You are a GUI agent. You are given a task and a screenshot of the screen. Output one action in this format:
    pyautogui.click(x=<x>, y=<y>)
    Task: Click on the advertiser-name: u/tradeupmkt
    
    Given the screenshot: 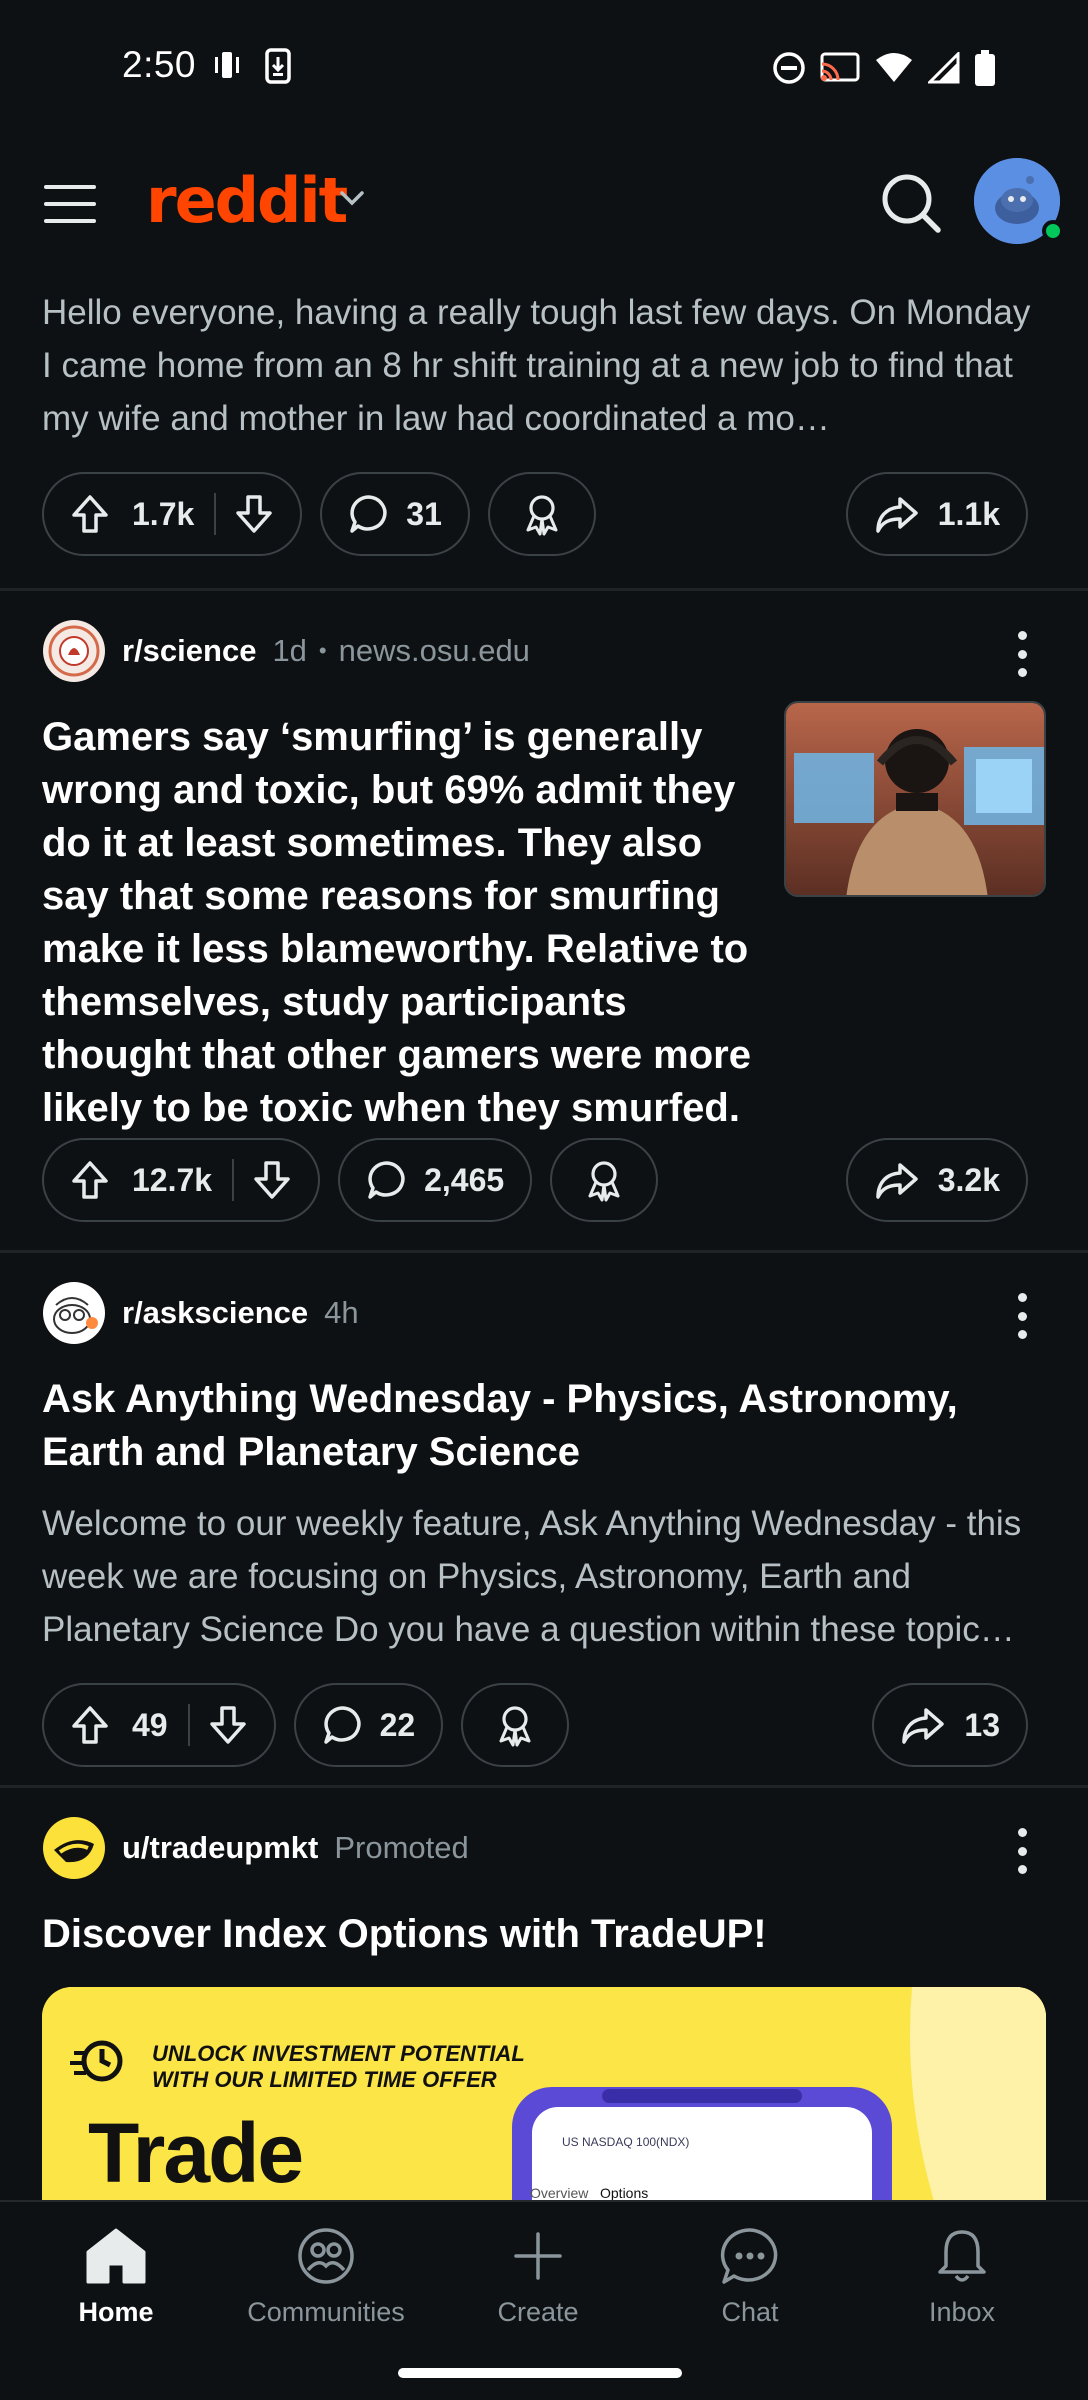 What is the action you would take?
    pyautogui.click(x=220, y=1848)
    